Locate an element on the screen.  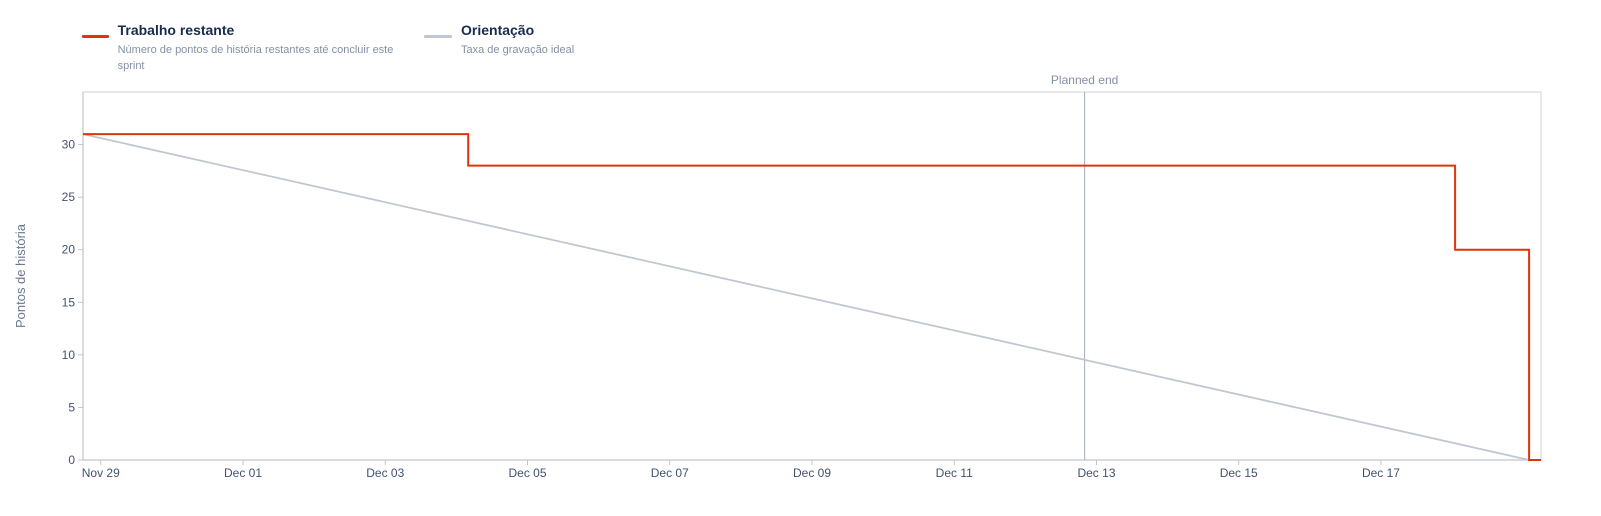
x-tick-label: Dec 11 is located at coordinates (954, 473).